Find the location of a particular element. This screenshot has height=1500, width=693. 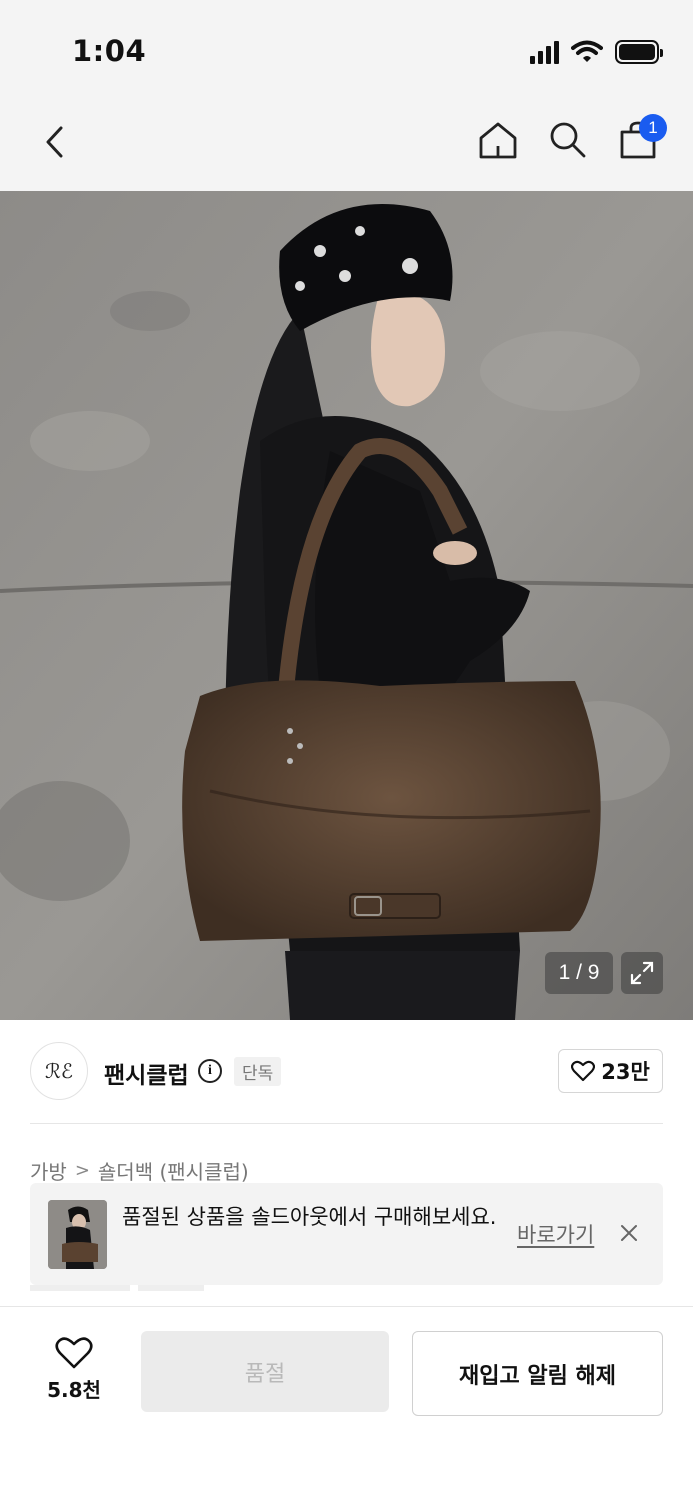

cart-button: 1 is located at coordinates (642, 138).